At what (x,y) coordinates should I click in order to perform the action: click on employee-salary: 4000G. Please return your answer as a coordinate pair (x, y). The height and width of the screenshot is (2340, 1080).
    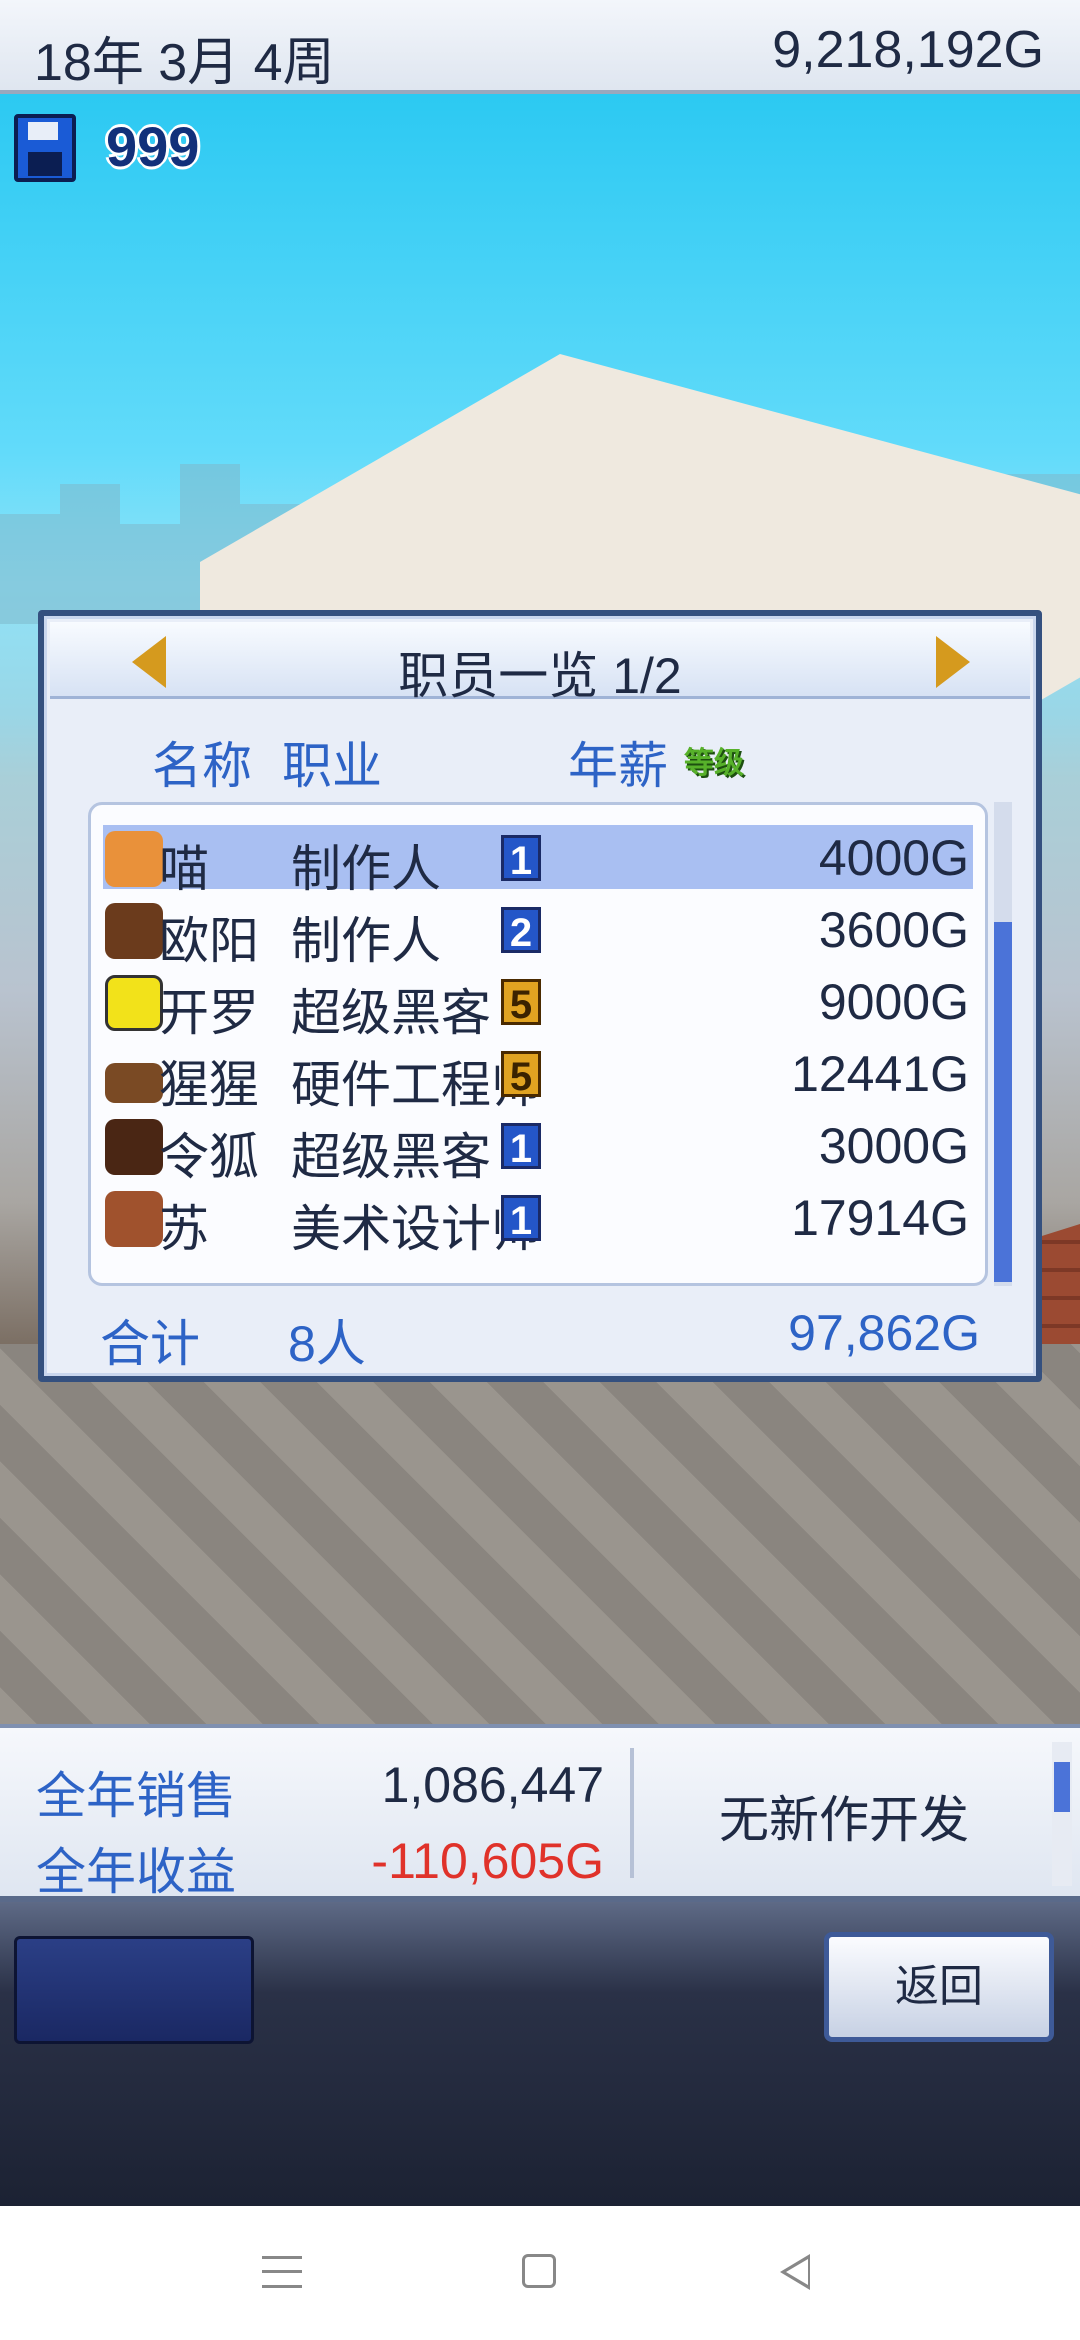
    Looking at the image, I should click on (893, 858).